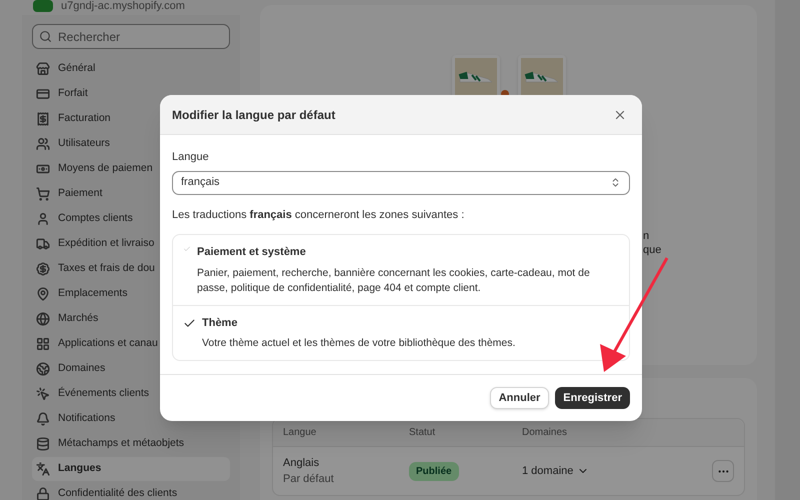  Describe the element at coordinates (401, 182) in the screenshot. I see `language-select: français` at that location.